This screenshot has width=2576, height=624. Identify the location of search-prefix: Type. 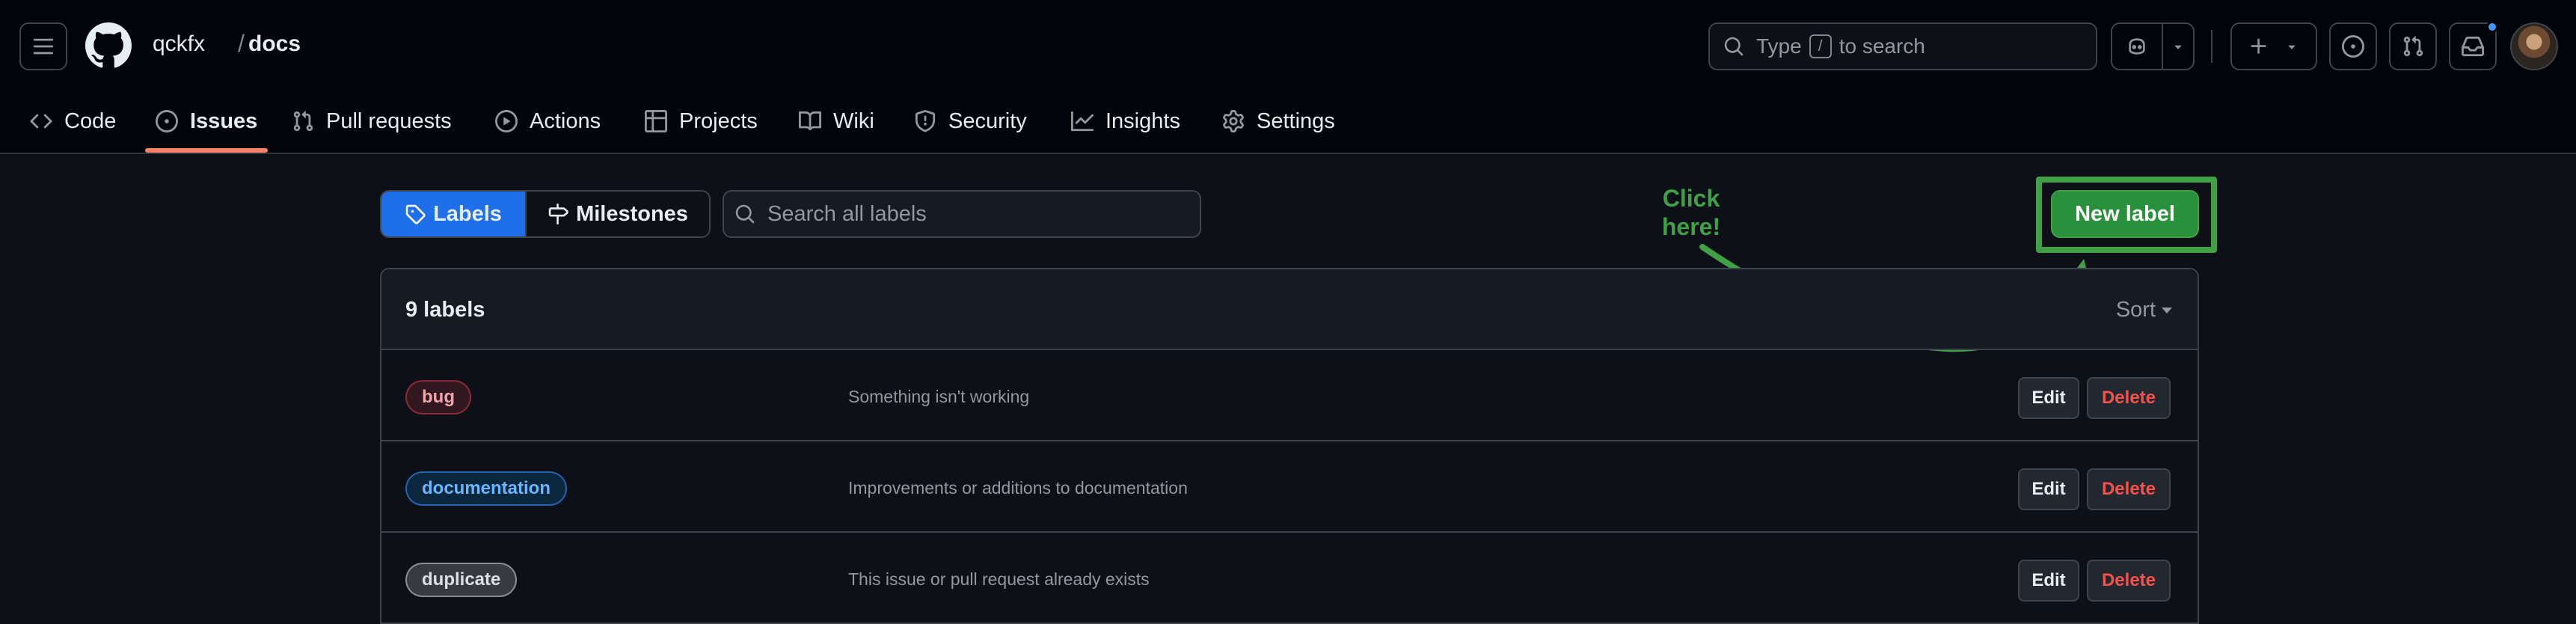
(1779, 46).